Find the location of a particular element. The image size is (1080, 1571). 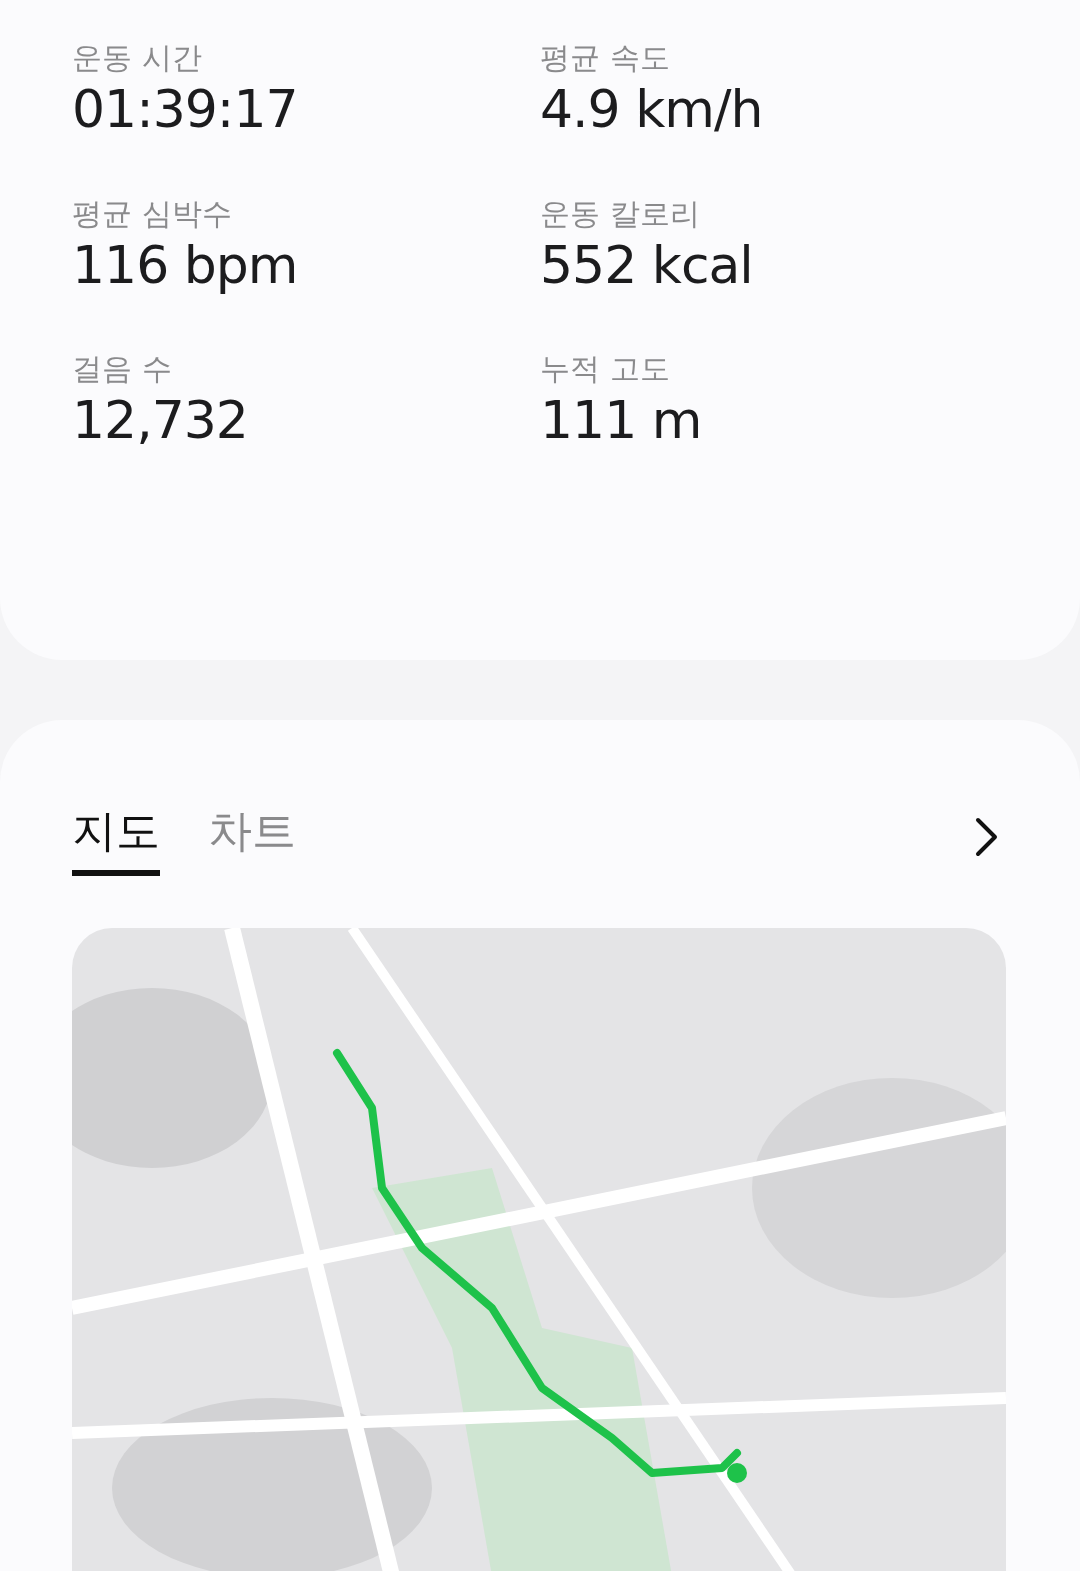

tab: 지도 is located at coordinates (116, 837).